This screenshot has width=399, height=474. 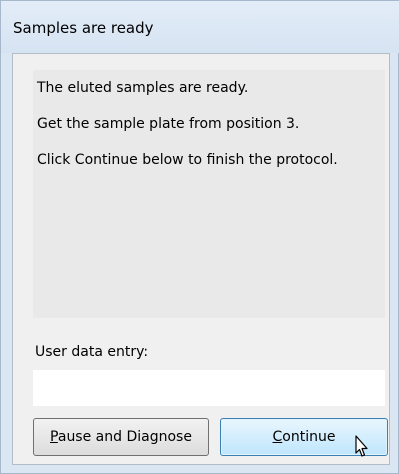 I want to click on user-data-entry-input, so click(x=209, y=388).